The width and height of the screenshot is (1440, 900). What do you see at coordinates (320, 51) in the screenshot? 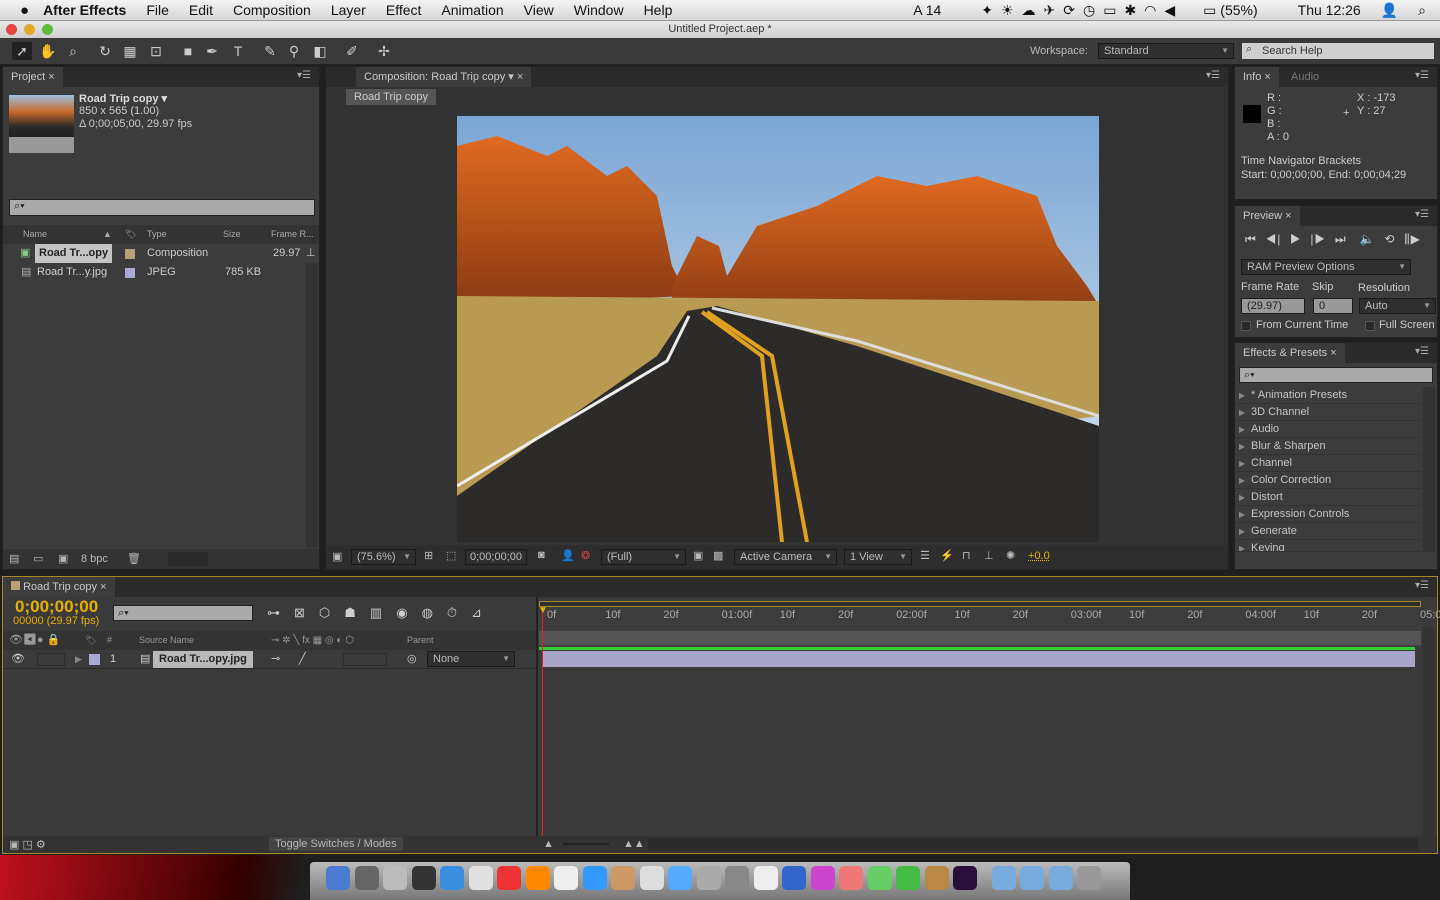
I see `eraser-tool-icon: ◧` at bounding box center [320, 51].